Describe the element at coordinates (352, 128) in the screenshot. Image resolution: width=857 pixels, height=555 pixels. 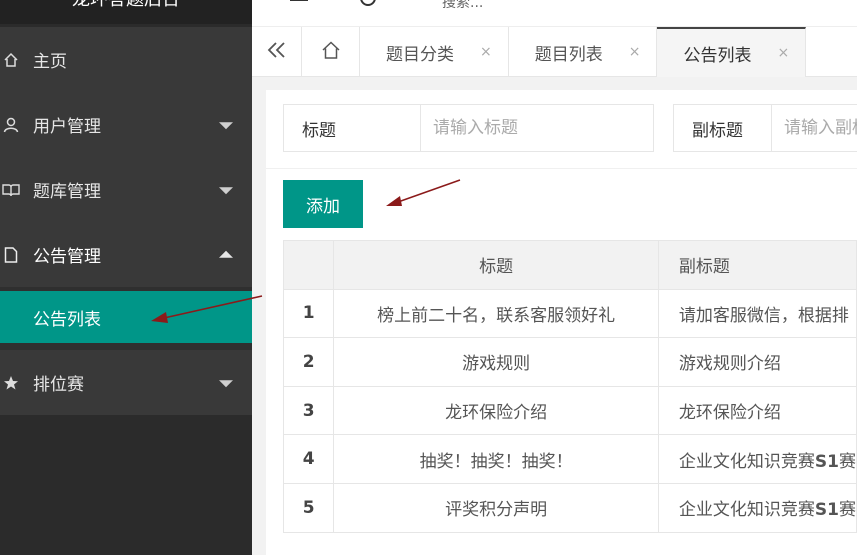
I see `title-label: 标题` at that location.